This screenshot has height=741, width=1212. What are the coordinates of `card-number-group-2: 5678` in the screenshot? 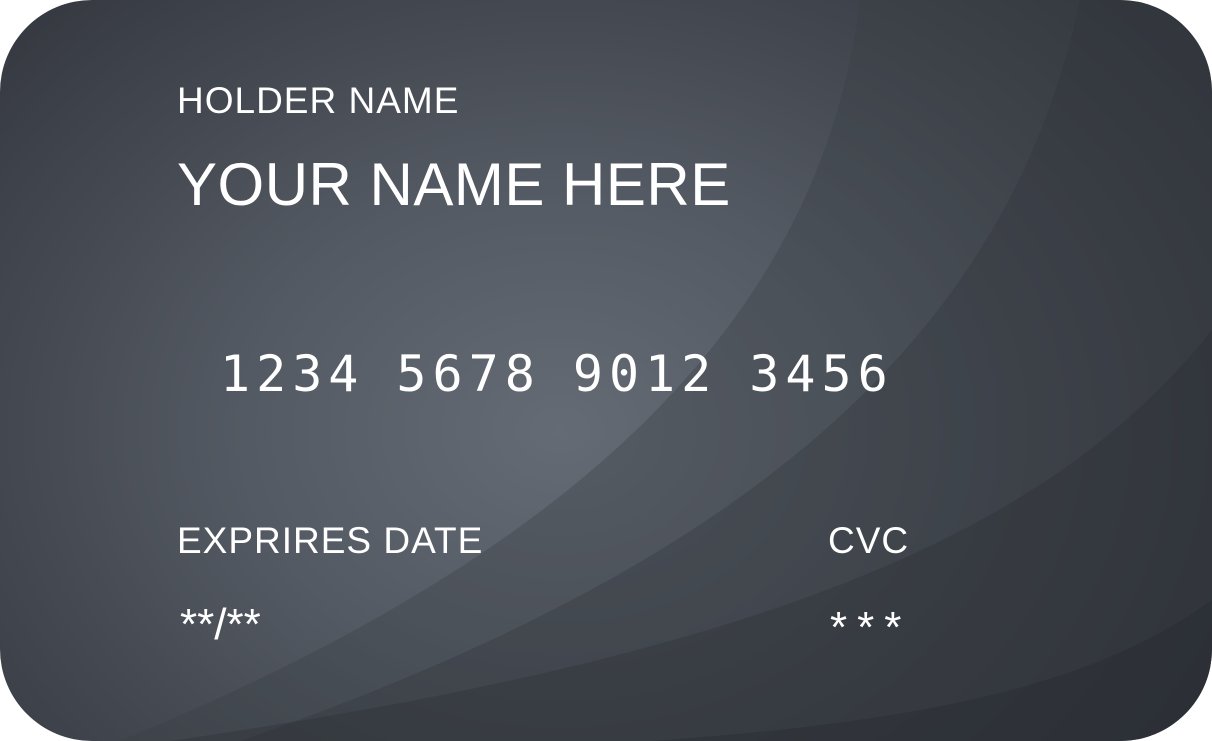 It's located at (468, 374).